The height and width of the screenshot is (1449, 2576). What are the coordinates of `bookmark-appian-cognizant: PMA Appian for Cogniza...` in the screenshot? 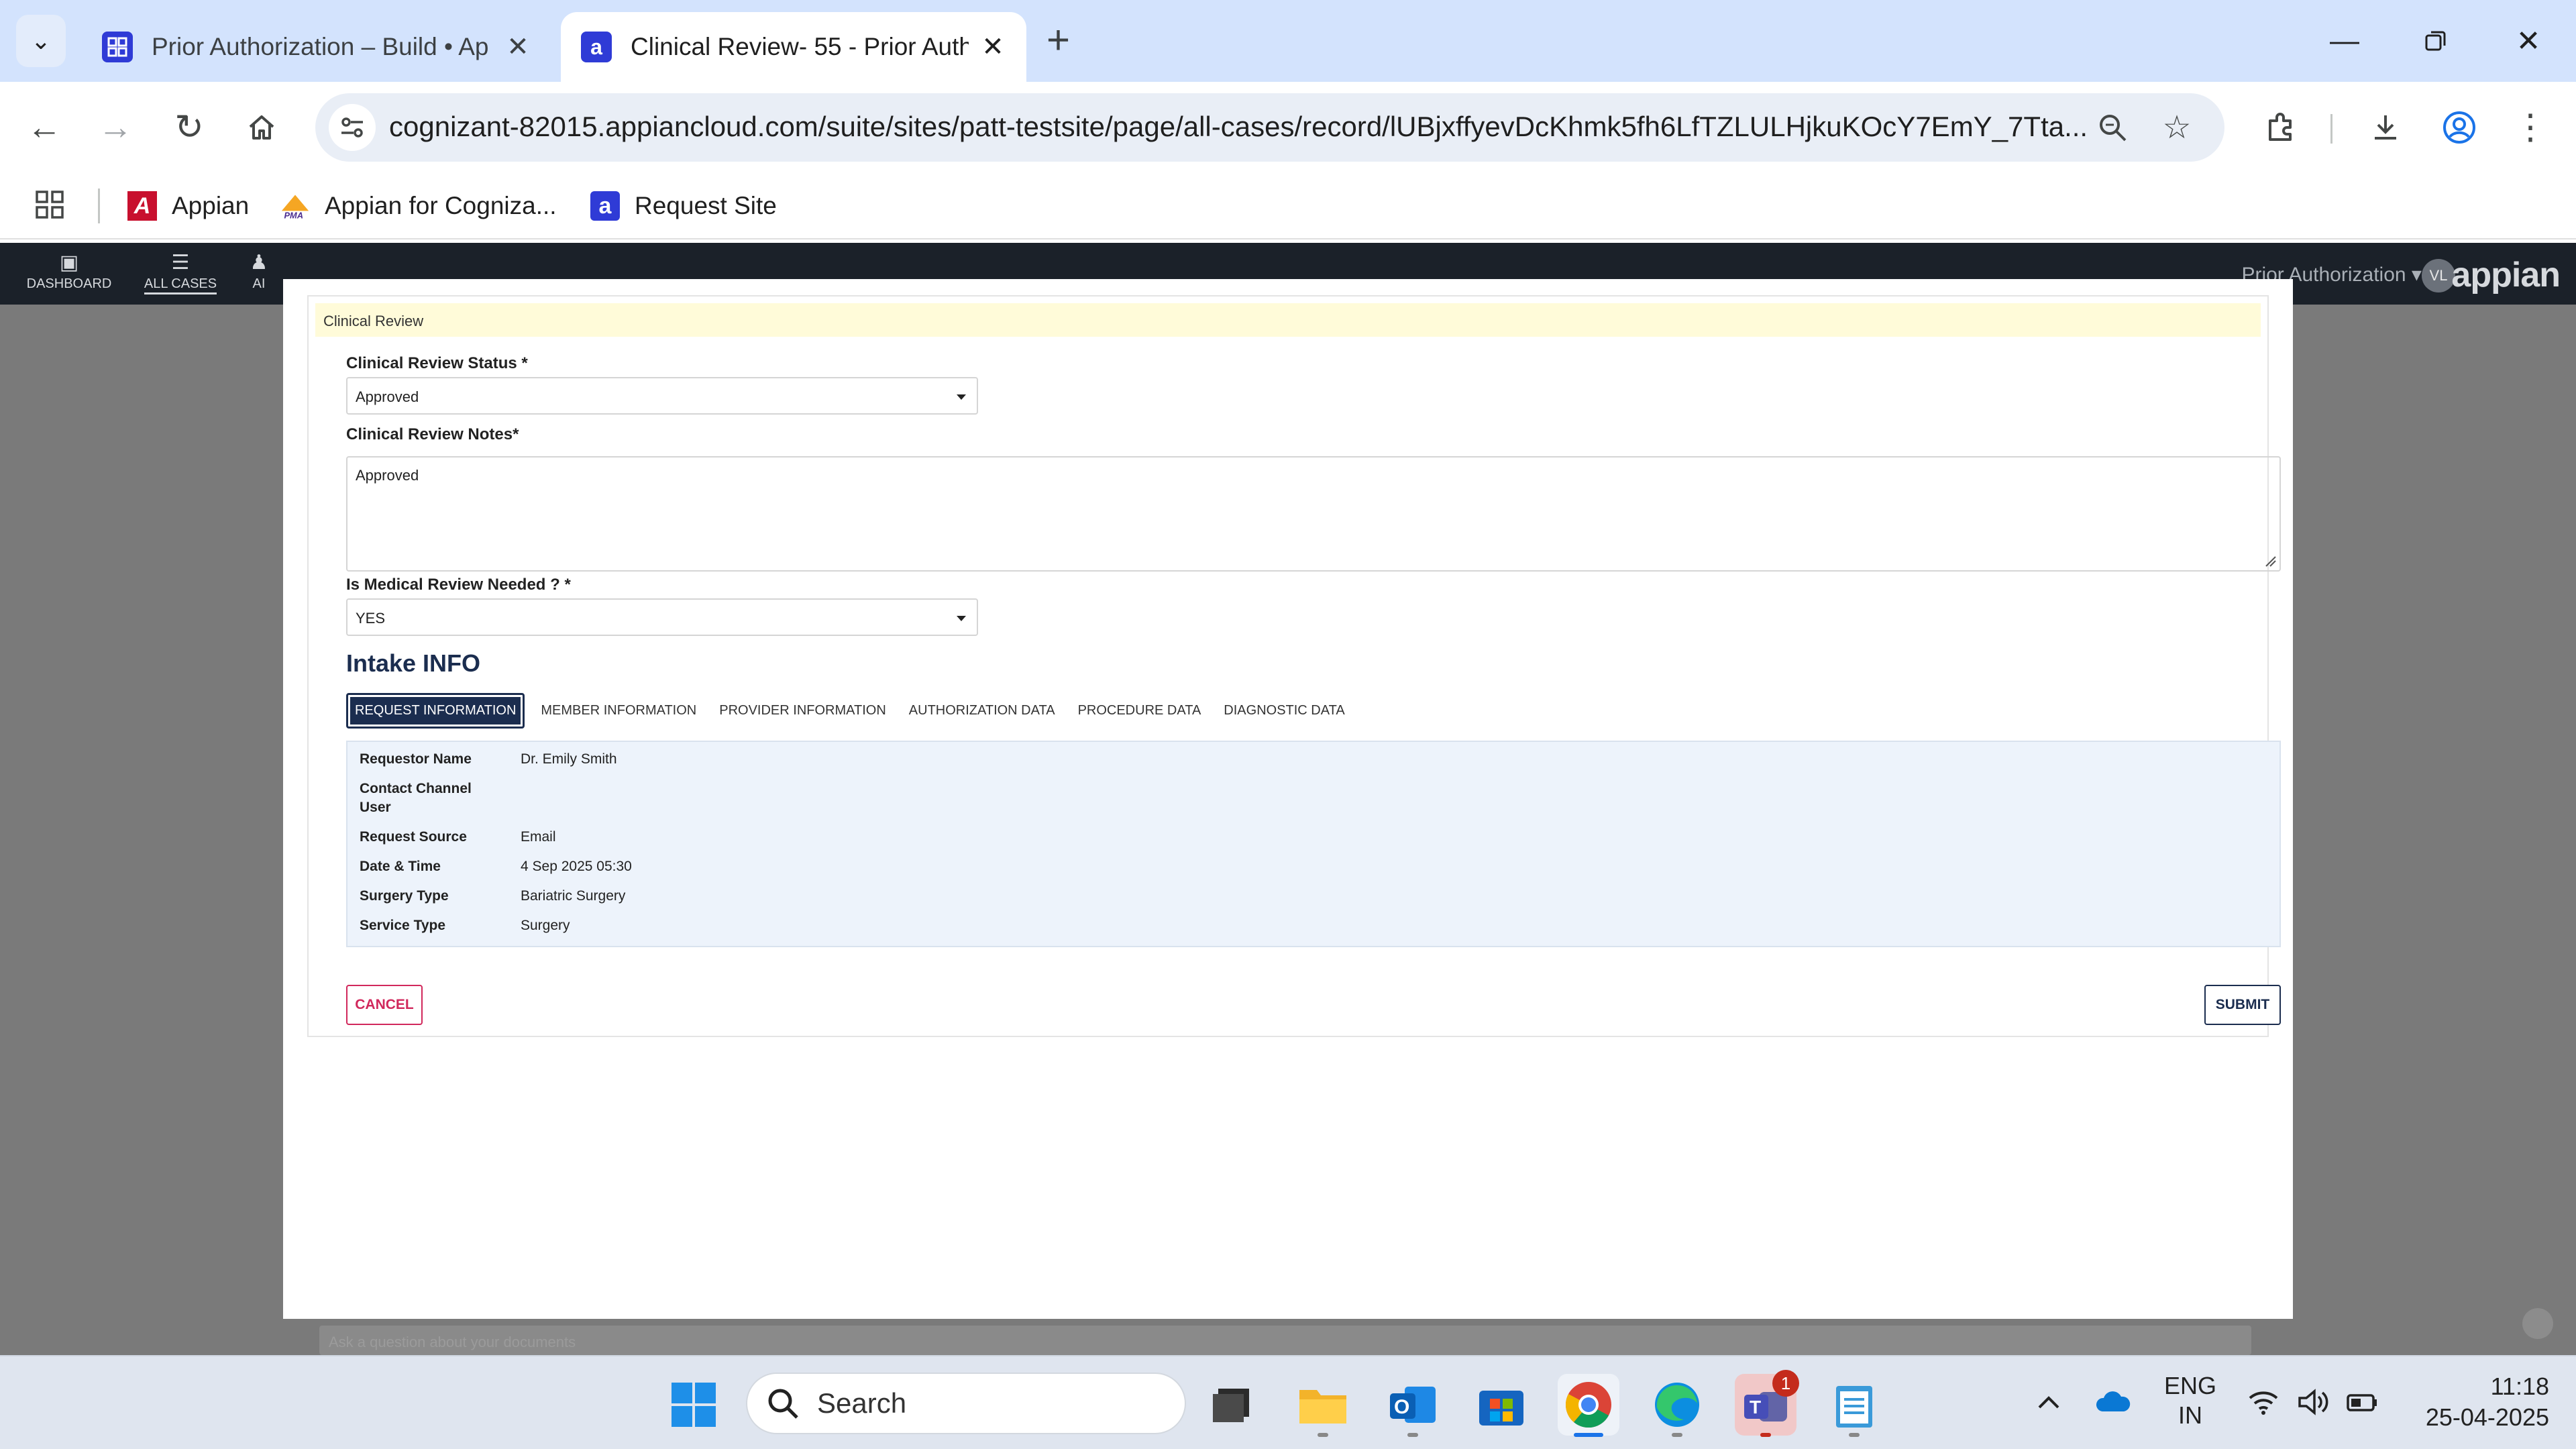 It's located at (418, 206).